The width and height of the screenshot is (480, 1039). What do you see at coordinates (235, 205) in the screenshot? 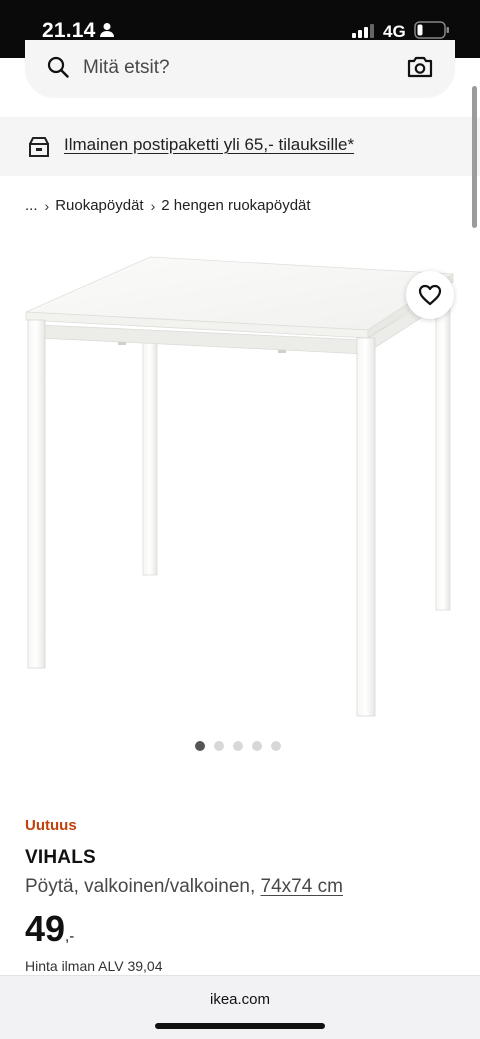
I see `breadcrumb-item-2-hengen: 2 hengen ruokapöydät` at bounding box center [235, 205].